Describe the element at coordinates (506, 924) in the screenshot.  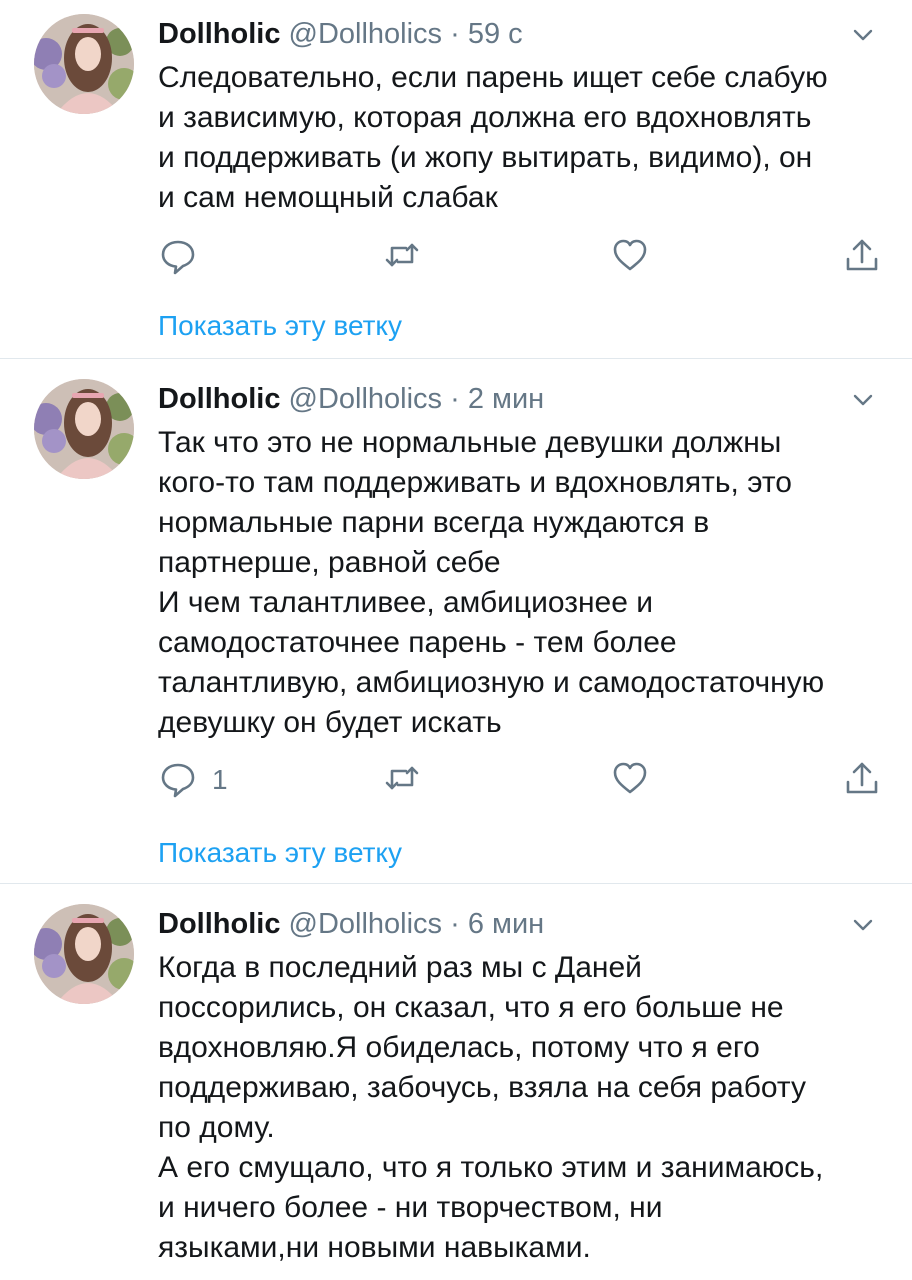
I see `timestamp: 6 мин` at that location.